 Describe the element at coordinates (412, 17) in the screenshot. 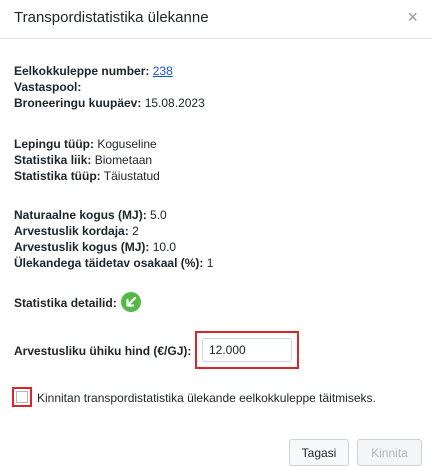

I see `close-icon: ×` at that location.